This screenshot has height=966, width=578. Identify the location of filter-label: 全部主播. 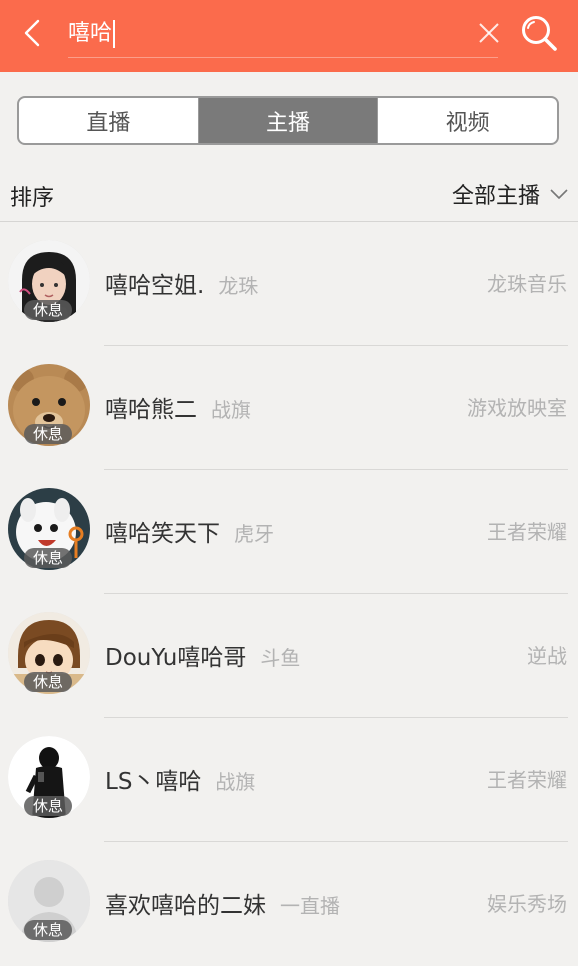
(495, 196).